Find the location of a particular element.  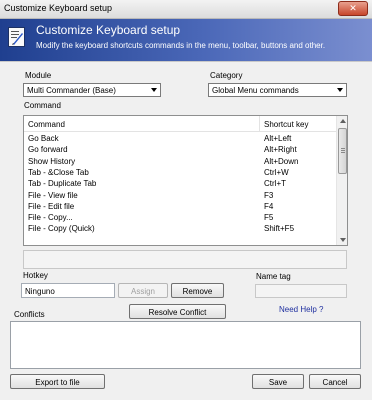

column-header-shortcut: Shortcut key is located at coordinates (286, 124).